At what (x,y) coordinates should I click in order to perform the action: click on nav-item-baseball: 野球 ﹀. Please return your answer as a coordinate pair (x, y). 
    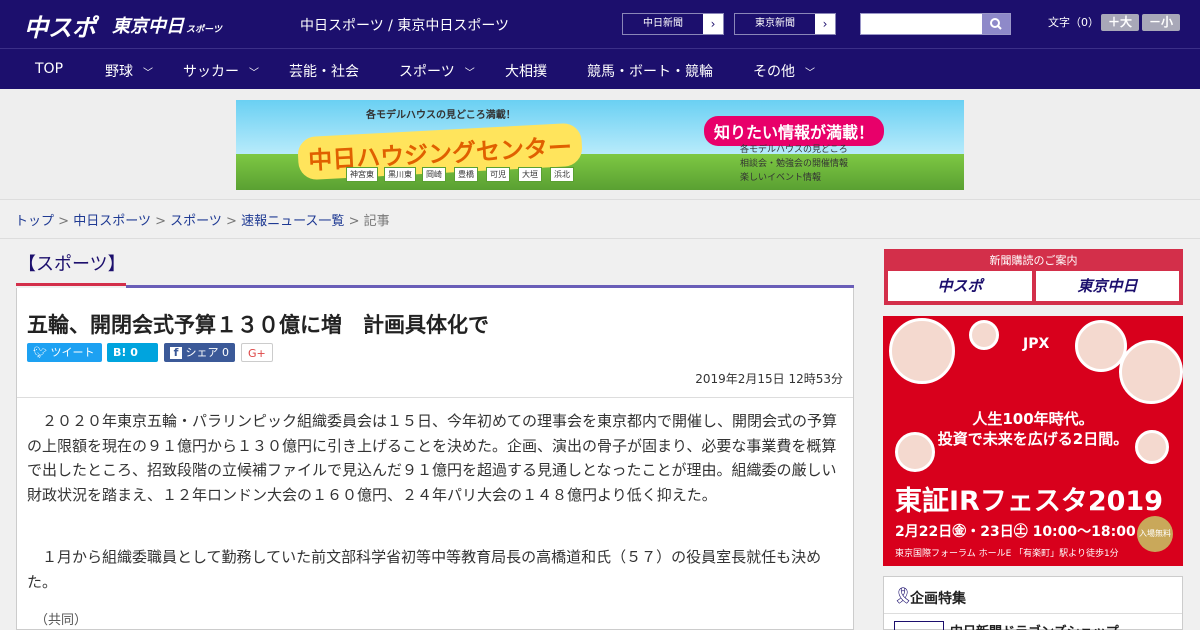
    Looking at the image, I should click on (129, 71).